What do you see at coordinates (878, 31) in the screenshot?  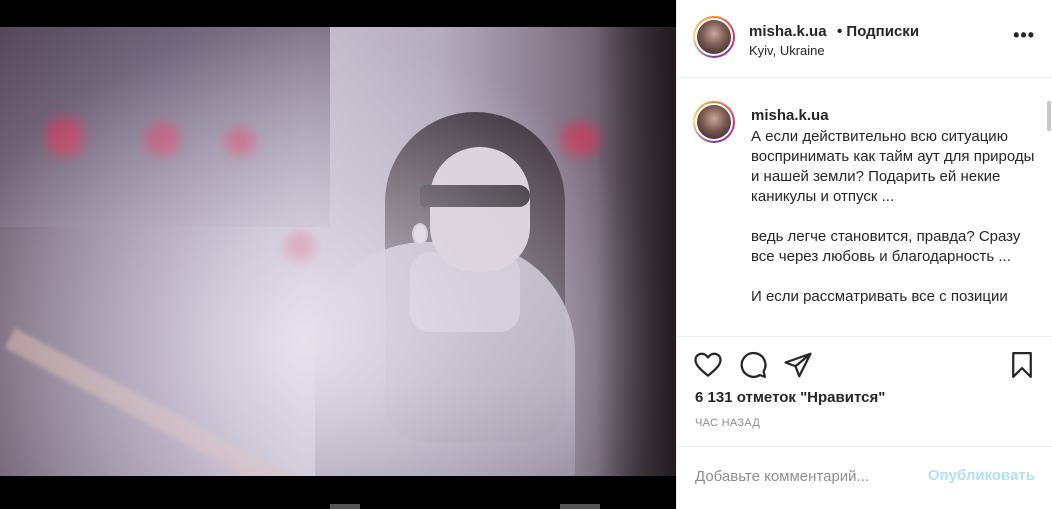 I see `follow-status: • Подписки` at bounding box center [878, 31].